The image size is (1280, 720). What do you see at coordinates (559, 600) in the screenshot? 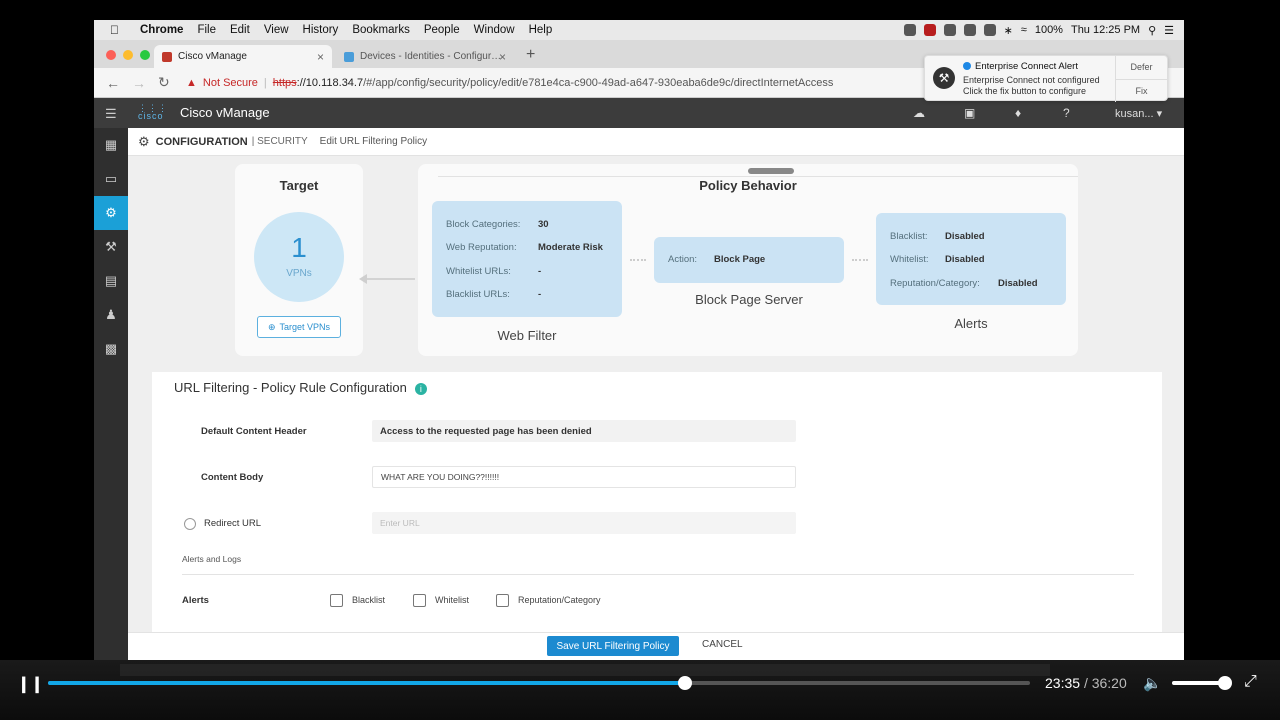
I see `reputation-category-label: Reputation/Category` at bounding box center [559, 600].